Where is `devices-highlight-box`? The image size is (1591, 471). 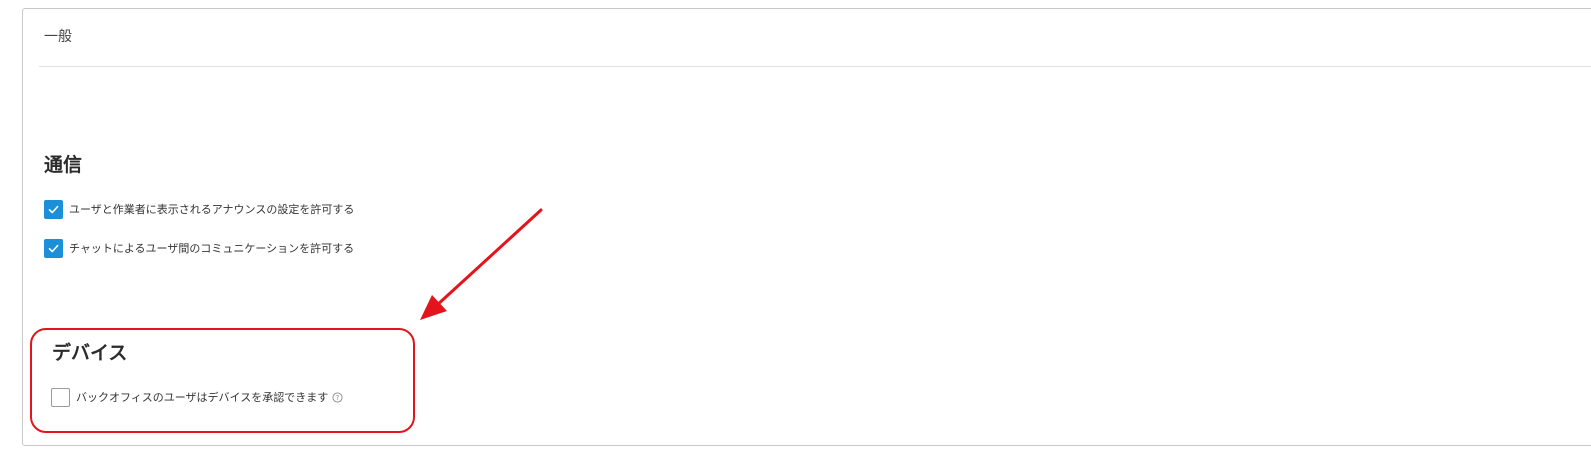 devices-highlight-box is located at coordinates (222, 380).